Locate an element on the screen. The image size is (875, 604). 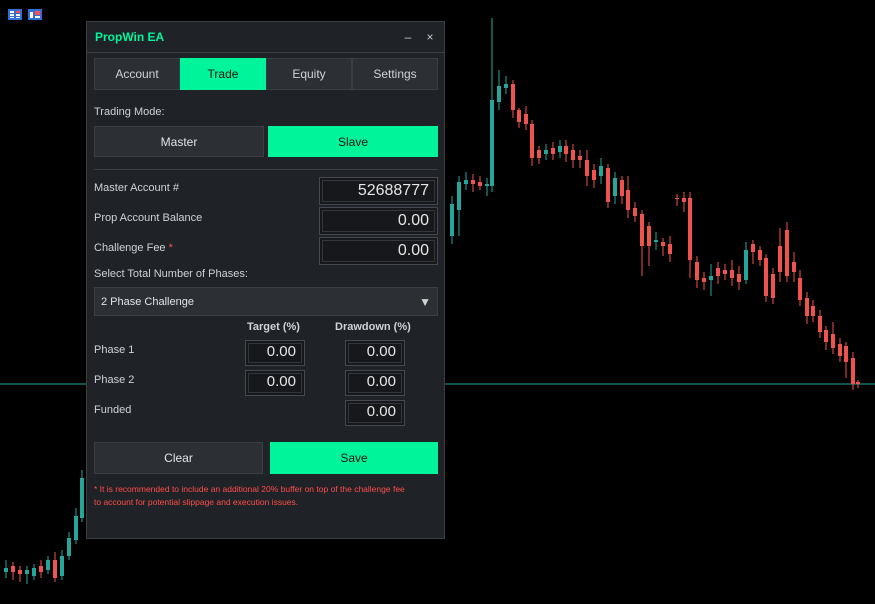
master-mode-button: Master is located at coordinates (179, 141).